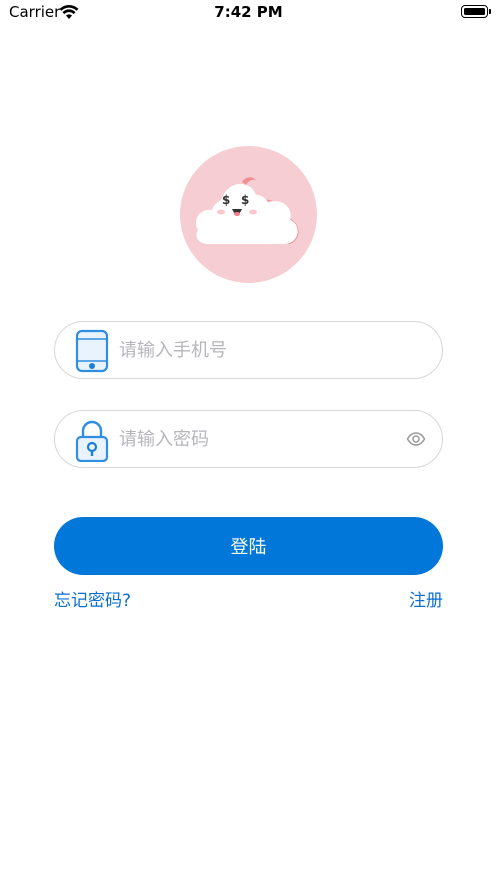 This screenshot has height=883, width=497. Describe the element at coordinates (92, 598) in the screenshot. I see `forgot-password-link: 忘记密码?` at that location.